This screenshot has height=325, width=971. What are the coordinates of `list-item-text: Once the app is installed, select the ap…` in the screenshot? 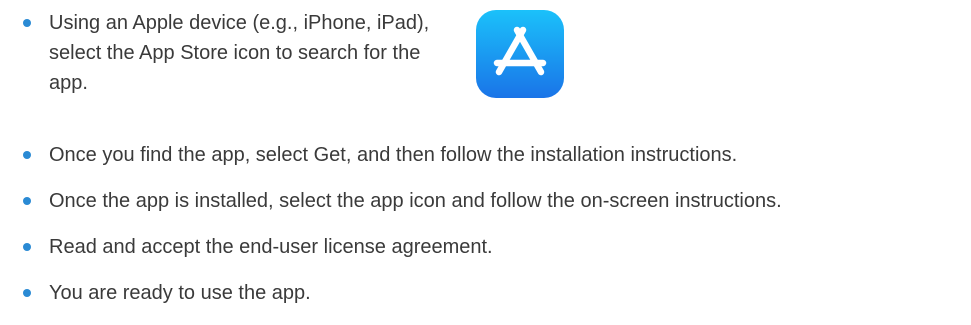 It's located at (415, 201).